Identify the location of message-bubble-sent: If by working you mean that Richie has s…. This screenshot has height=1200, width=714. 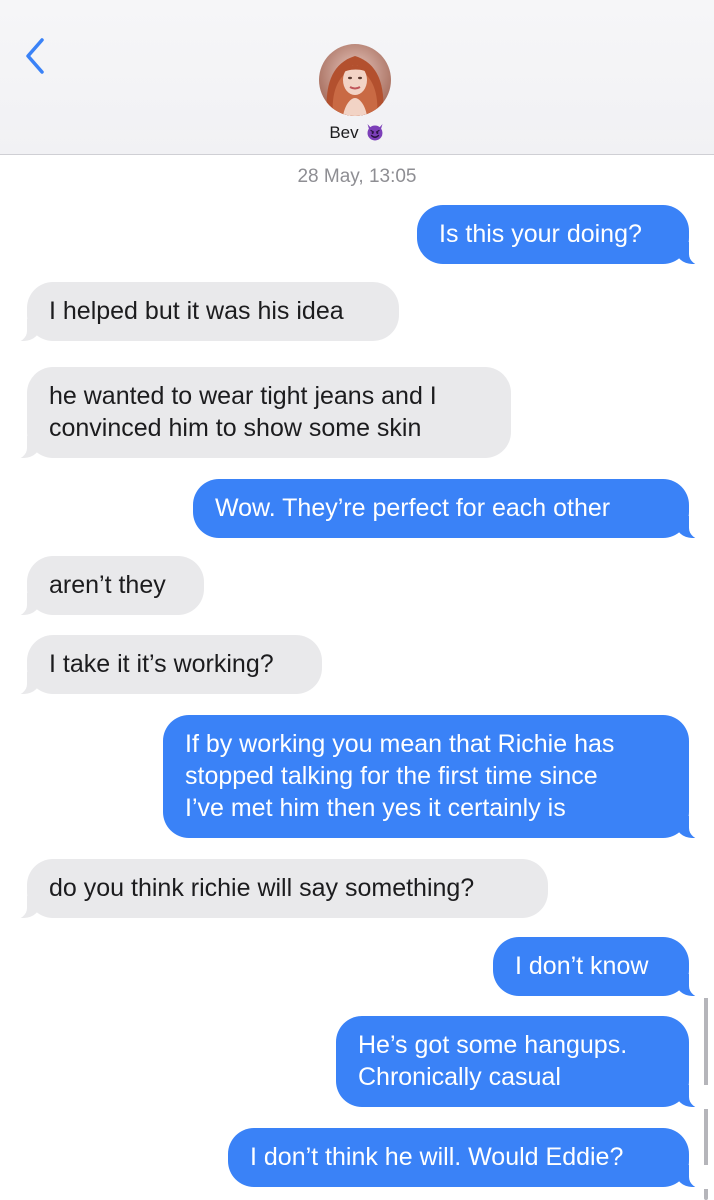
(438, 777).